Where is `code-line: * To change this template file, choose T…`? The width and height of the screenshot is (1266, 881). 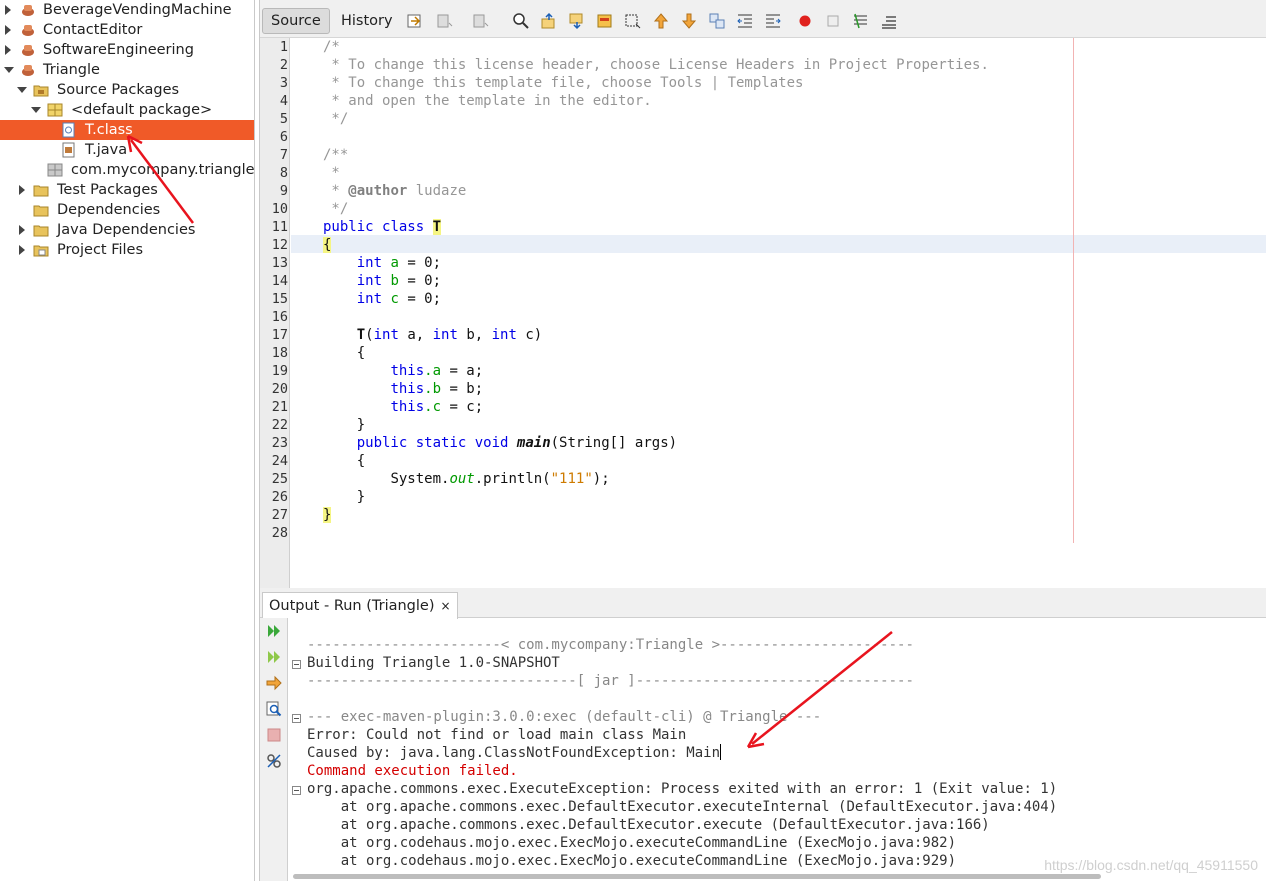 code-line: * To change this template file, choose T… is located at coordinates (563, 83).